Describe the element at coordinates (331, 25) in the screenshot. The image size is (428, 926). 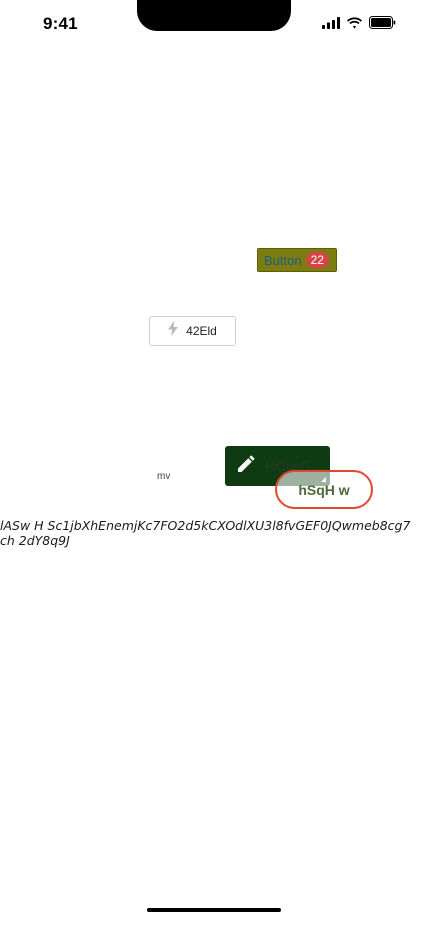
I see `cellular-signal-icon` at that location.